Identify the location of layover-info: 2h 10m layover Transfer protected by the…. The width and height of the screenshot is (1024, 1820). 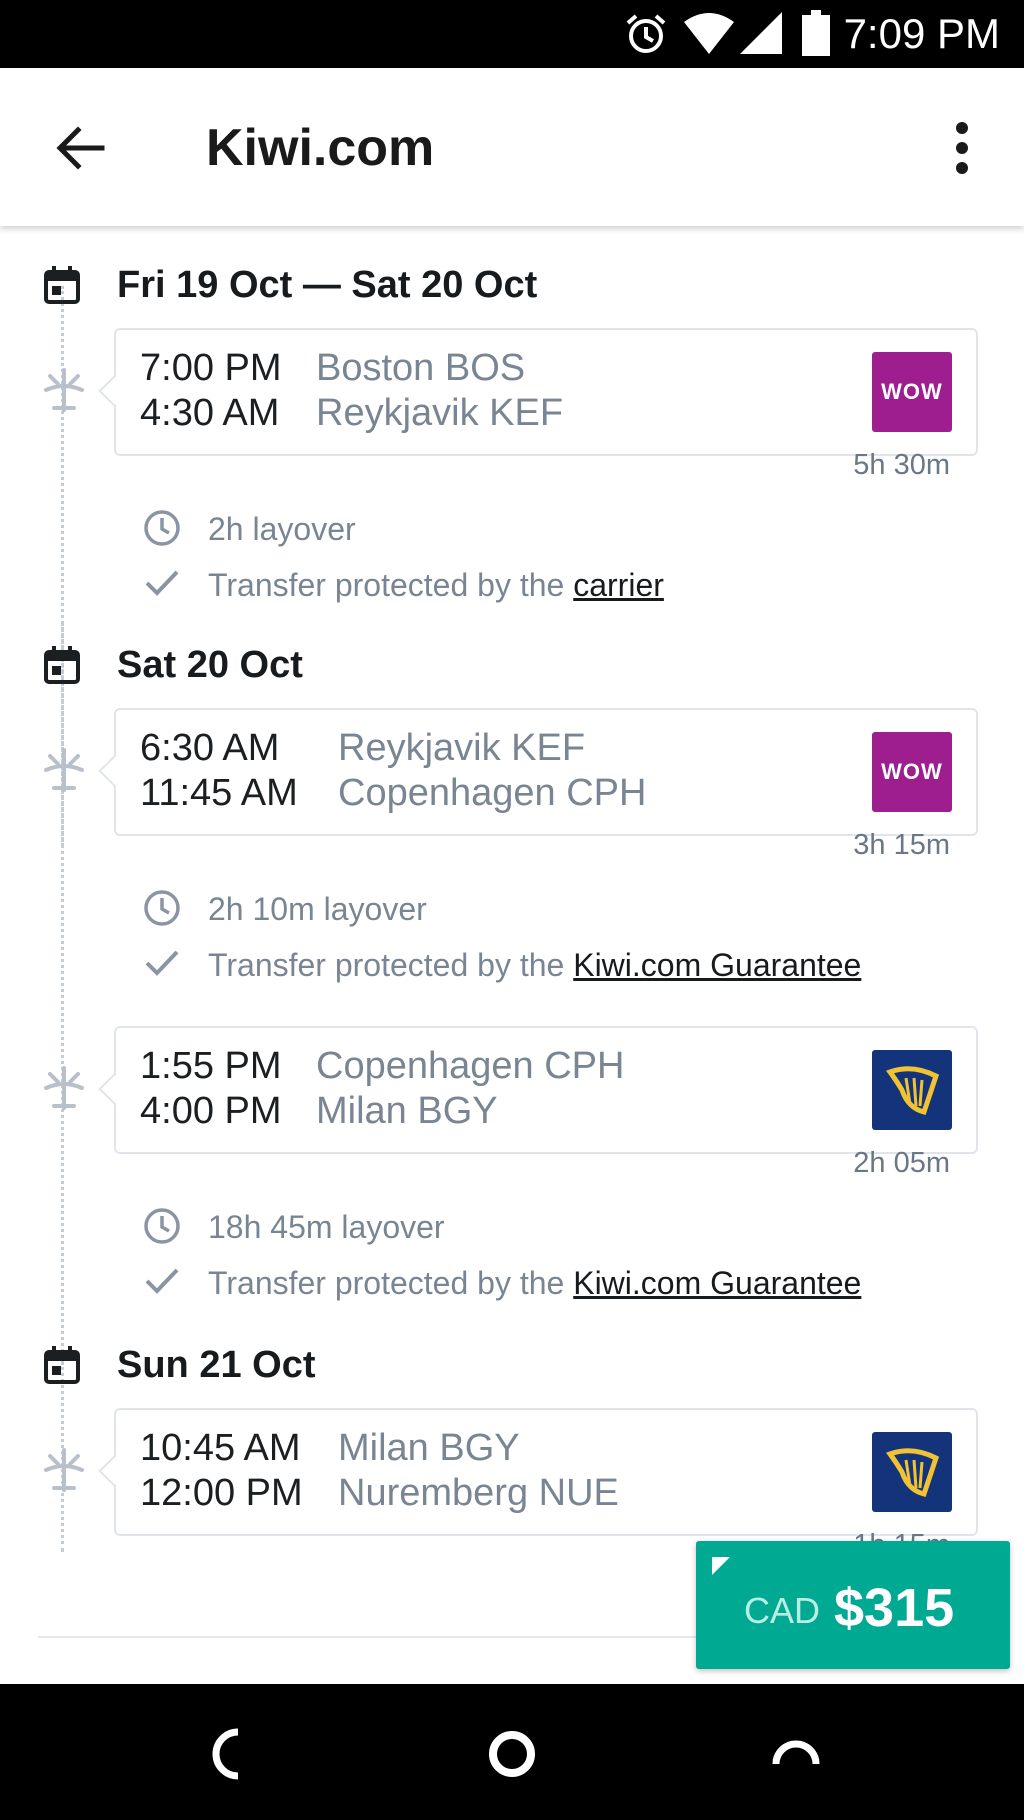
(512, 943).